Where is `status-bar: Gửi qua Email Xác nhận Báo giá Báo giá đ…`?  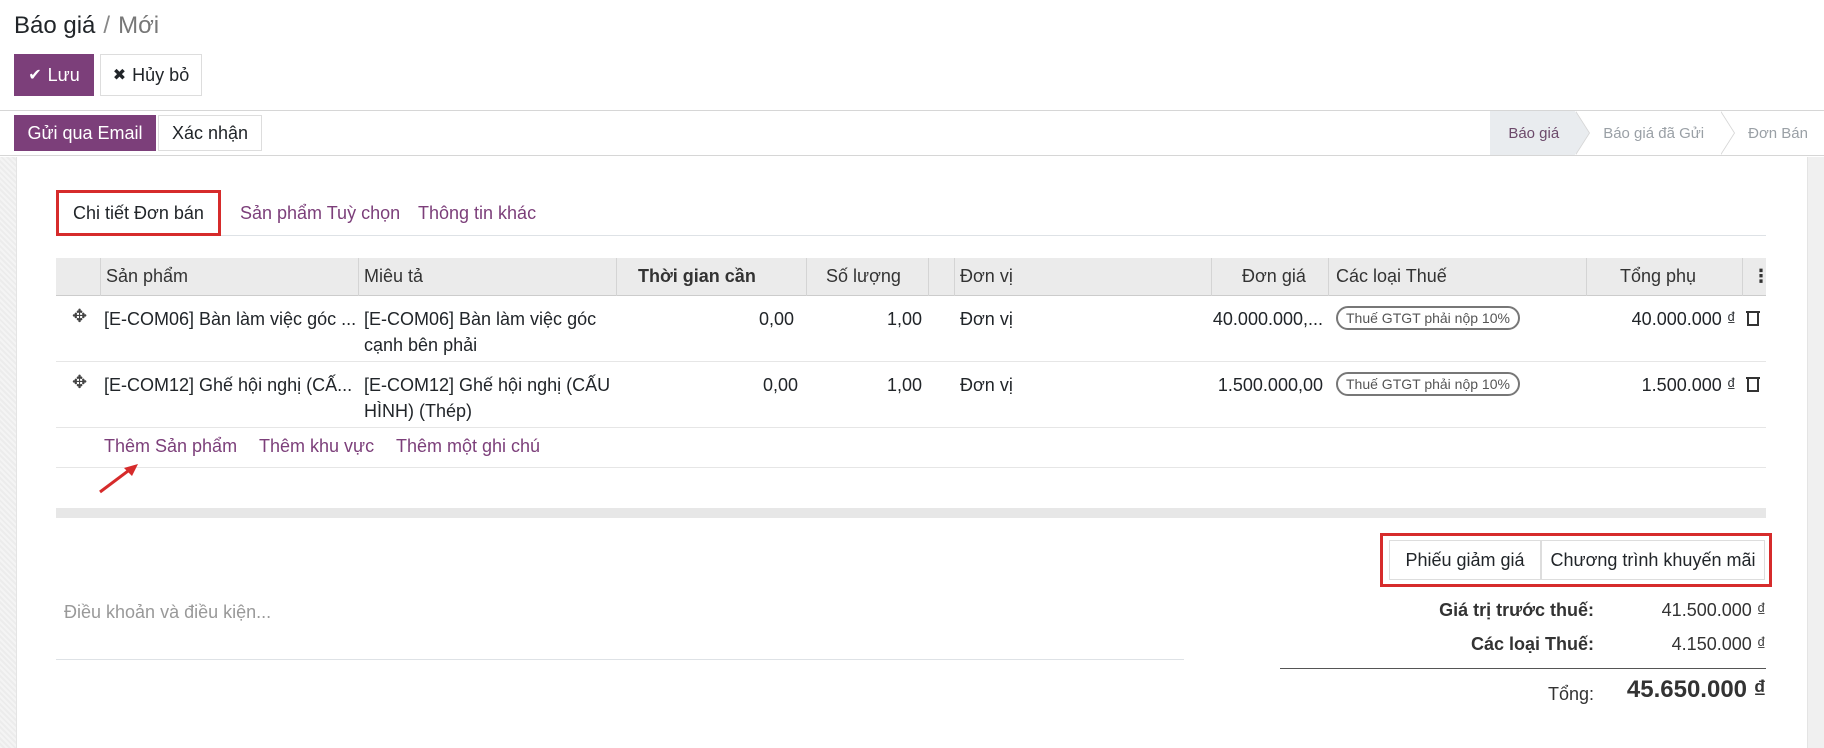 status-bar: Gửi qua Email Xác nhận Báo giá Báo giá đ… is located at coordinates (912, 133).